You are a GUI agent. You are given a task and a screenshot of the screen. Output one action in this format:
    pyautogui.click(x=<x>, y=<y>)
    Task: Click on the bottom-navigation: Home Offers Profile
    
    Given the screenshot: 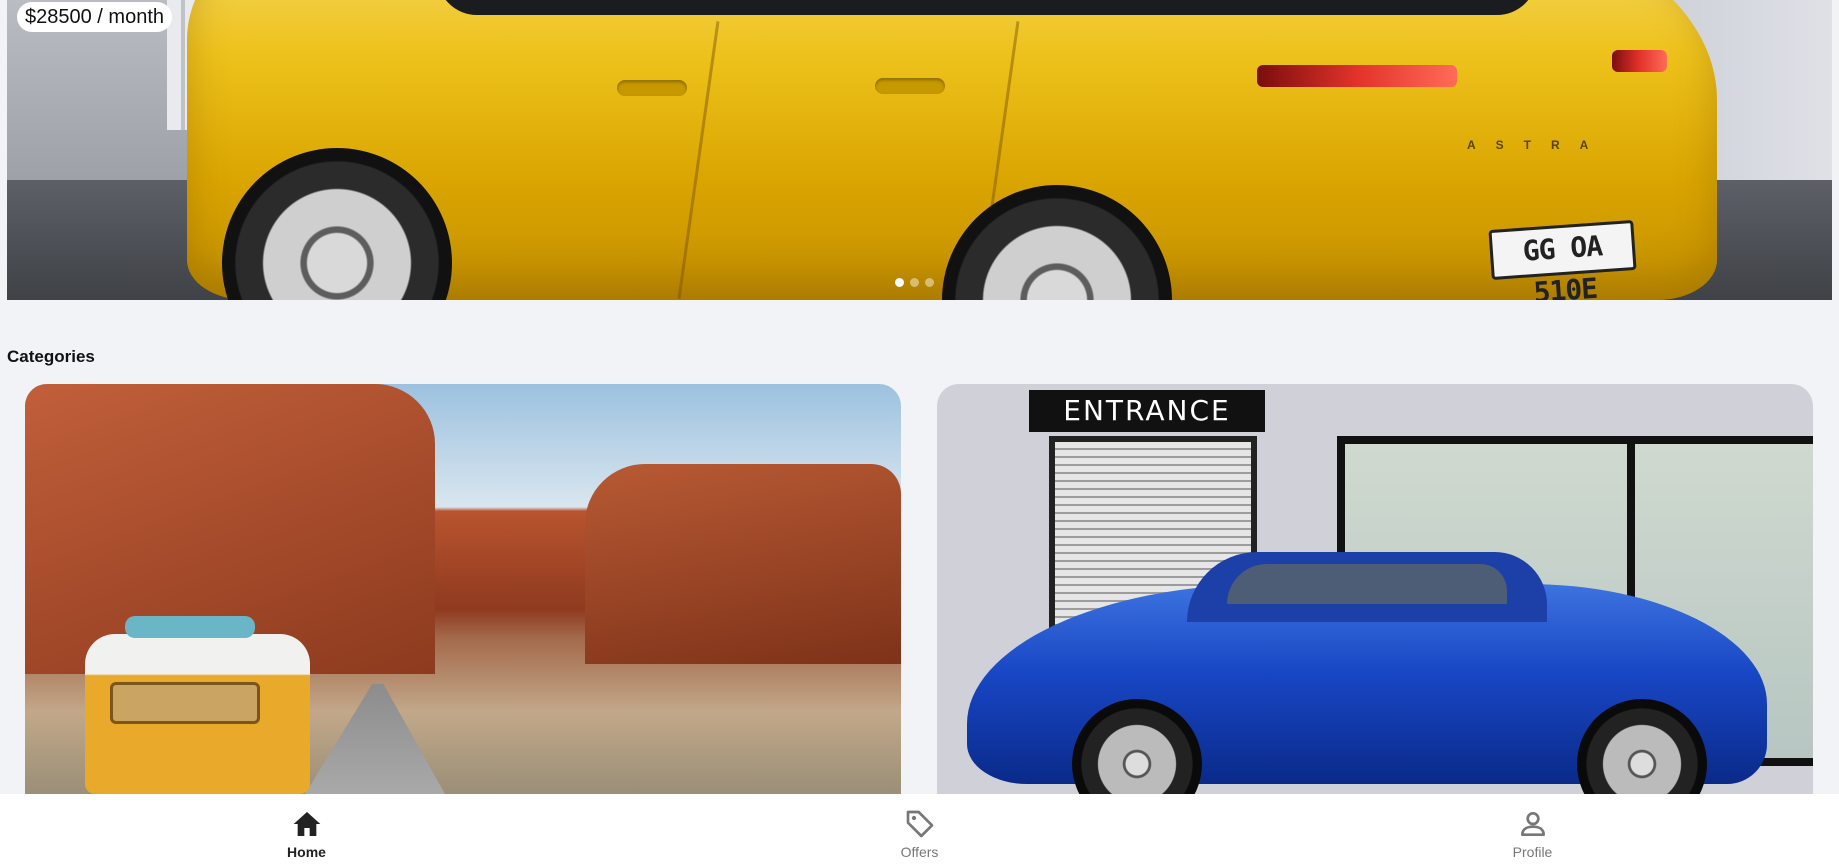 What is the action you would take?
    pyautogui.click(x=919, y=829)
    